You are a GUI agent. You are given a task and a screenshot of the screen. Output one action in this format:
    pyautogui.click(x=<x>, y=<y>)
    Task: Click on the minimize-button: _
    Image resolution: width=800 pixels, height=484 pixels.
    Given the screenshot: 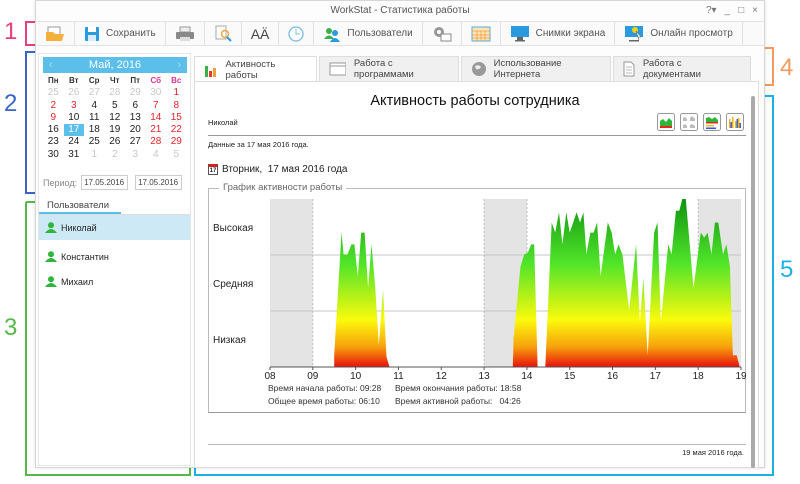 What is the action you would take?
    pyautogui.click(x=728, y=10)
    